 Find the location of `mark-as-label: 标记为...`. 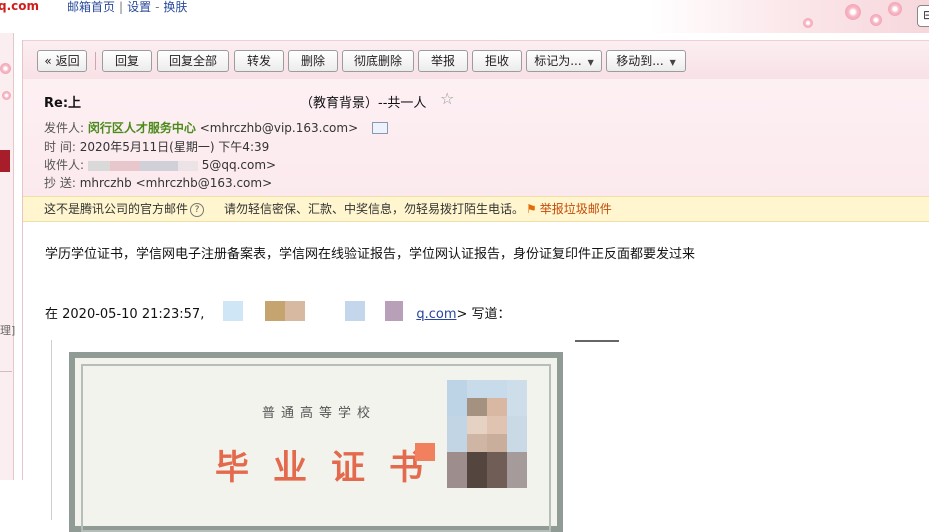

mark-as-label: 标记为... is located at coordinates (558, 61).